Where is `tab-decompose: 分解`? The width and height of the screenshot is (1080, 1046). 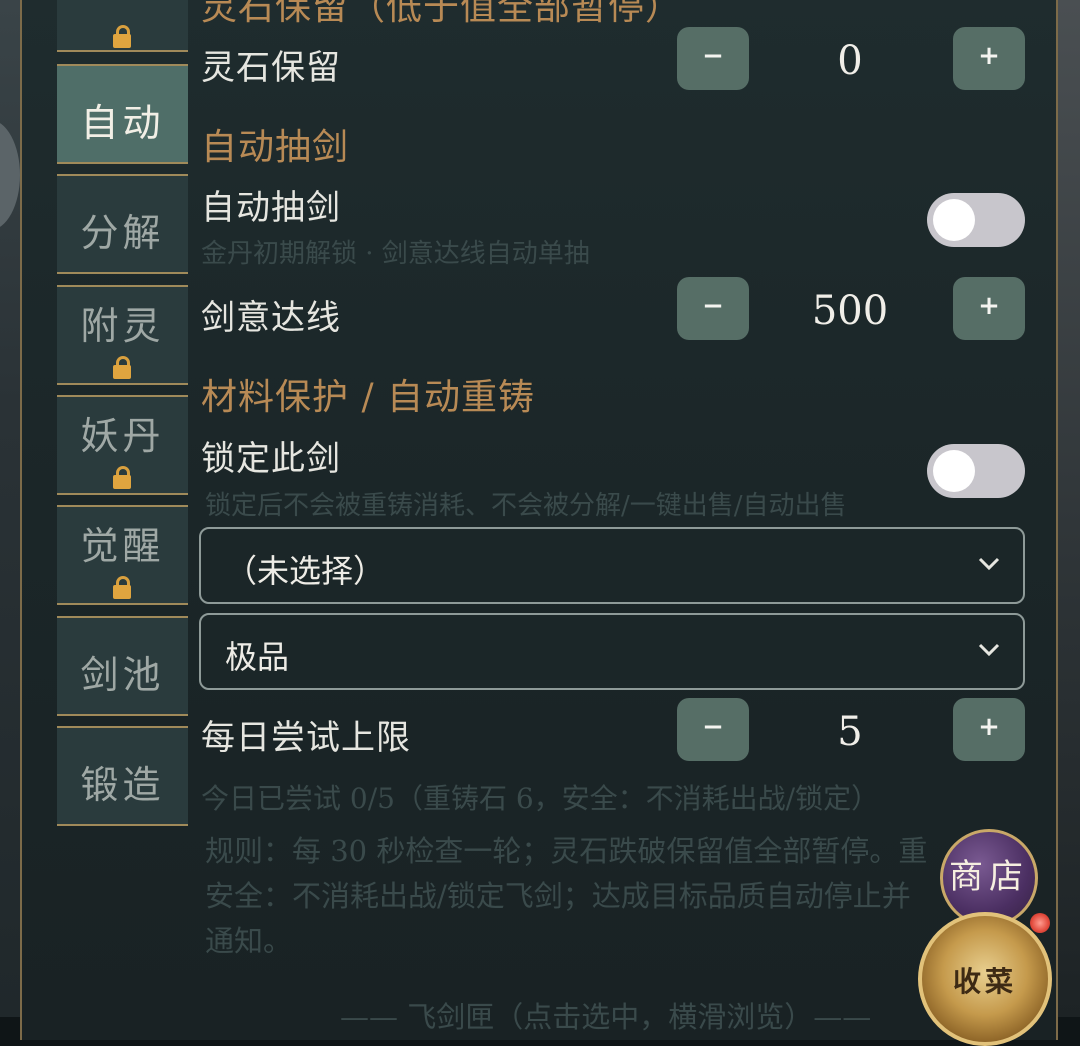 tab-decompose: 分解 is located at coordinates (122, 224).